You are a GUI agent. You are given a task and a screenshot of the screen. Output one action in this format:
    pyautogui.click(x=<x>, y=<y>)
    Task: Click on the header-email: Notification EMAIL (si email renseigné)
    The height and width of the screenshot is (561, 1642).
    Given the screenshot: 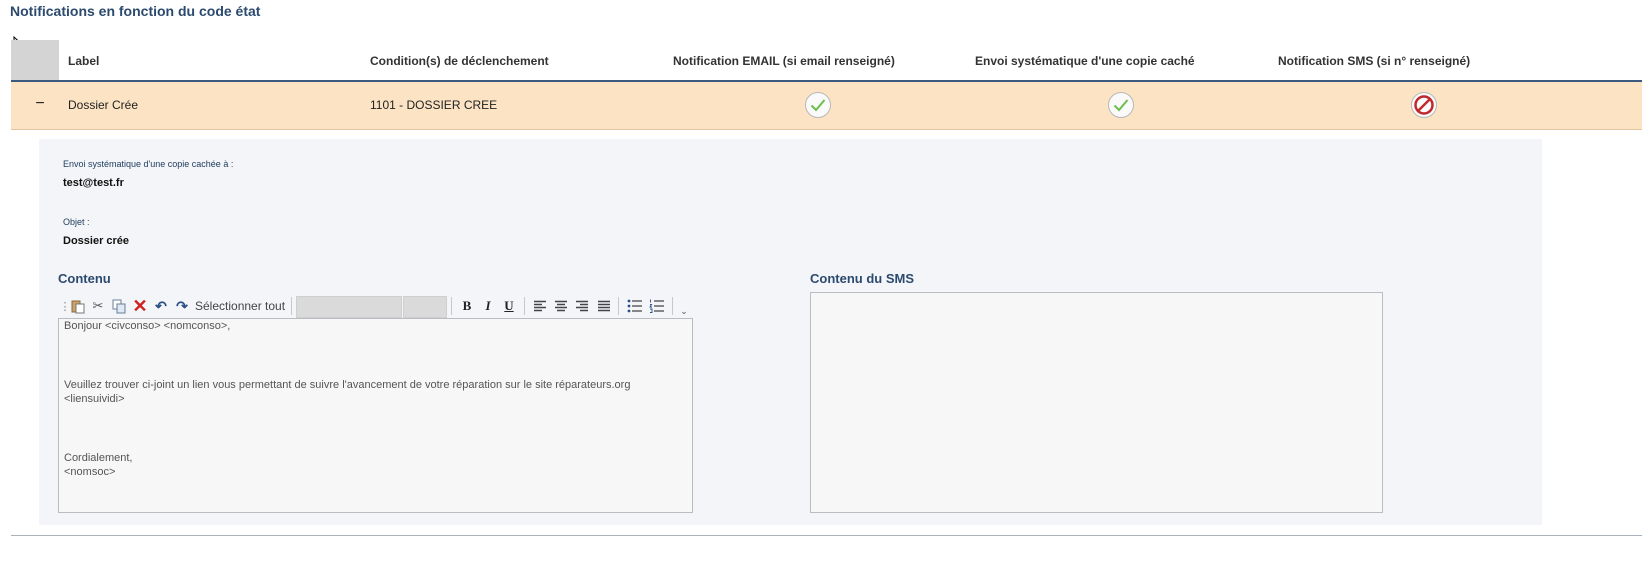 What is the action you would take?
    pyautogui.click(x=784, y=61)
    